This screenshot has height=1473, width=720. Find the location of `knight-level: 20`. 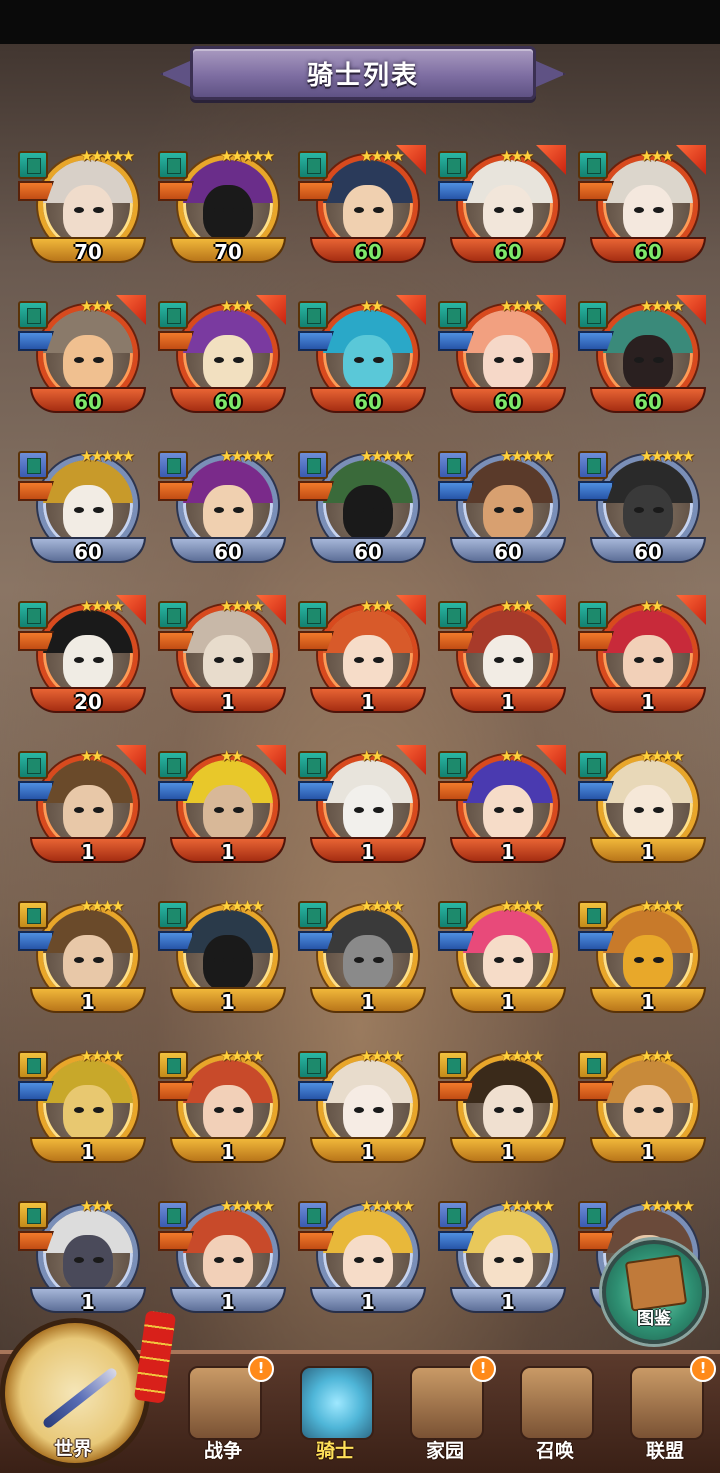

knight-level: 20 is located at coordinates (88, 702).